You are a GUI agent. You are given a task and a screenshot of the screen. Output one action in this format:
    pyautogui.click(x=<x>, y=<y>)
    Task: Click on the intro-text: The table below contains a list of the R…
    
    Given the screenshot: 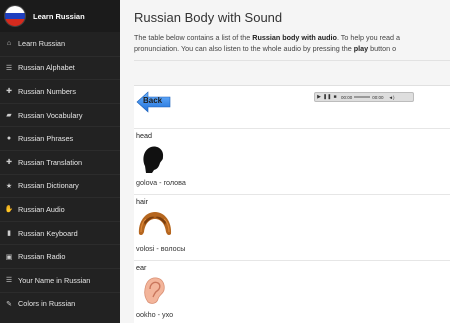 What is the action you would take?
    pyautogui.click(x=292, y=43)
    